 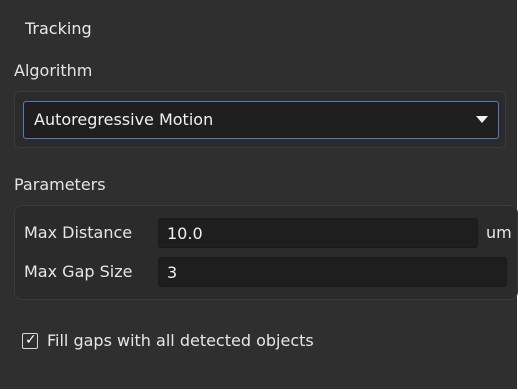 What do you see at coordinates (185, 233) in the screenshot?
I see `max-distance-value: 10.0` at bounding box center [185, 233].